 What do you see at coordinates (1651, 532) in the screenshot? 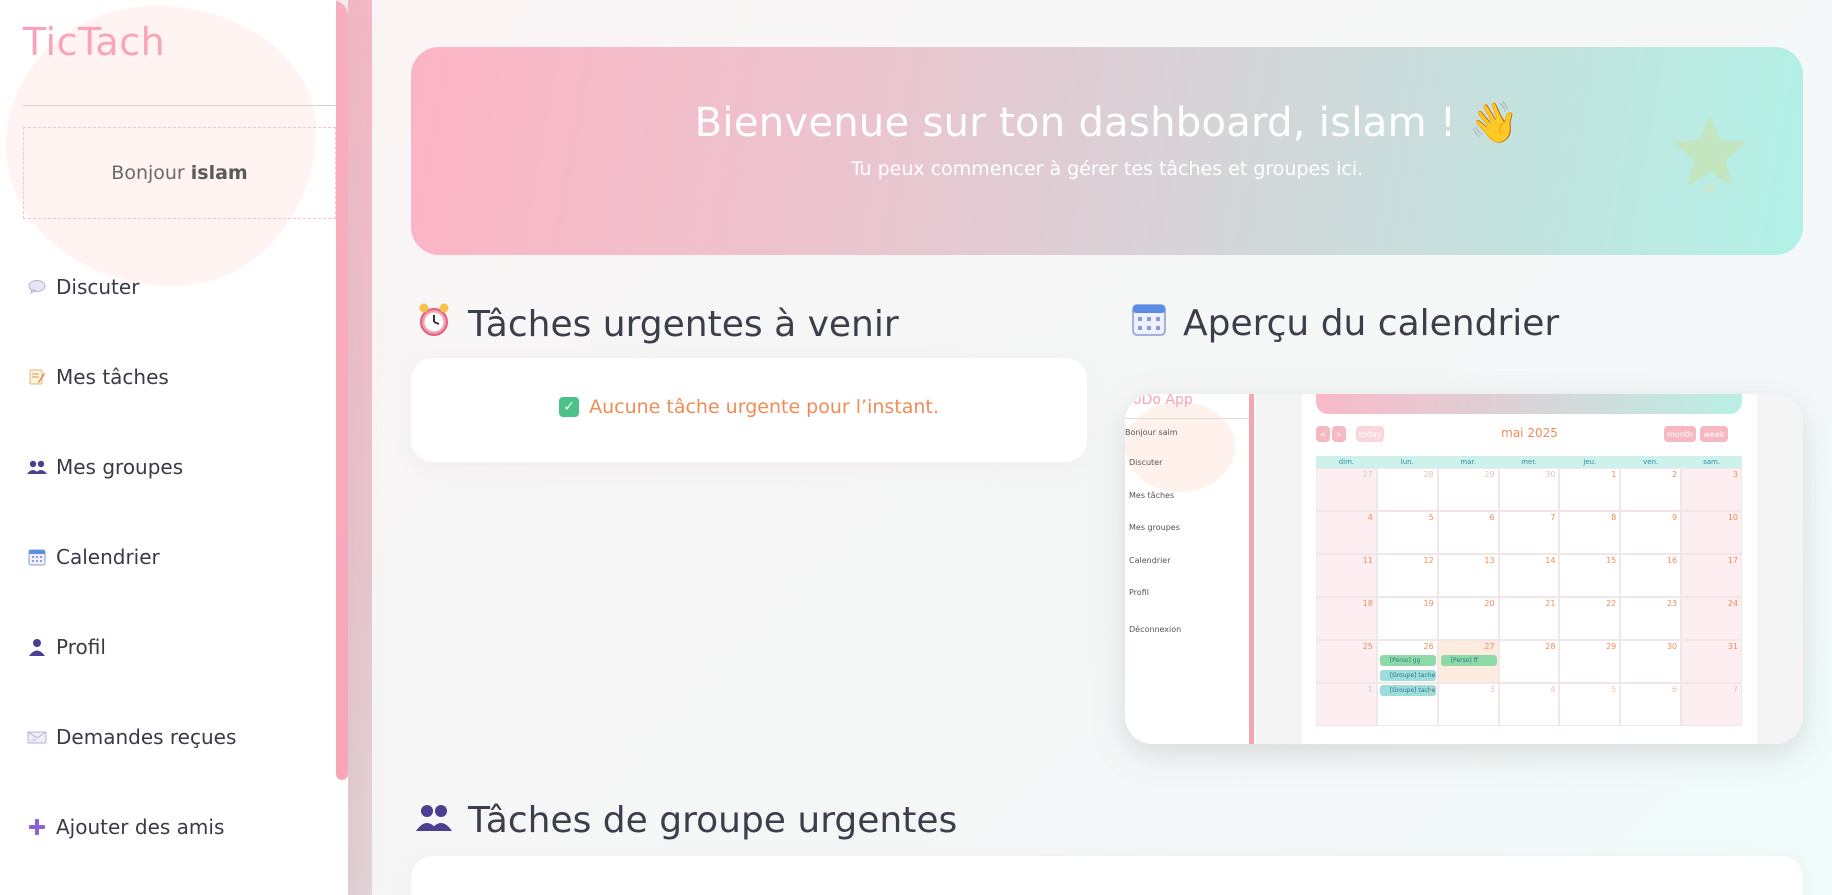
I see `mini-calendar-day: 9` at bounding box center [1651, 532].